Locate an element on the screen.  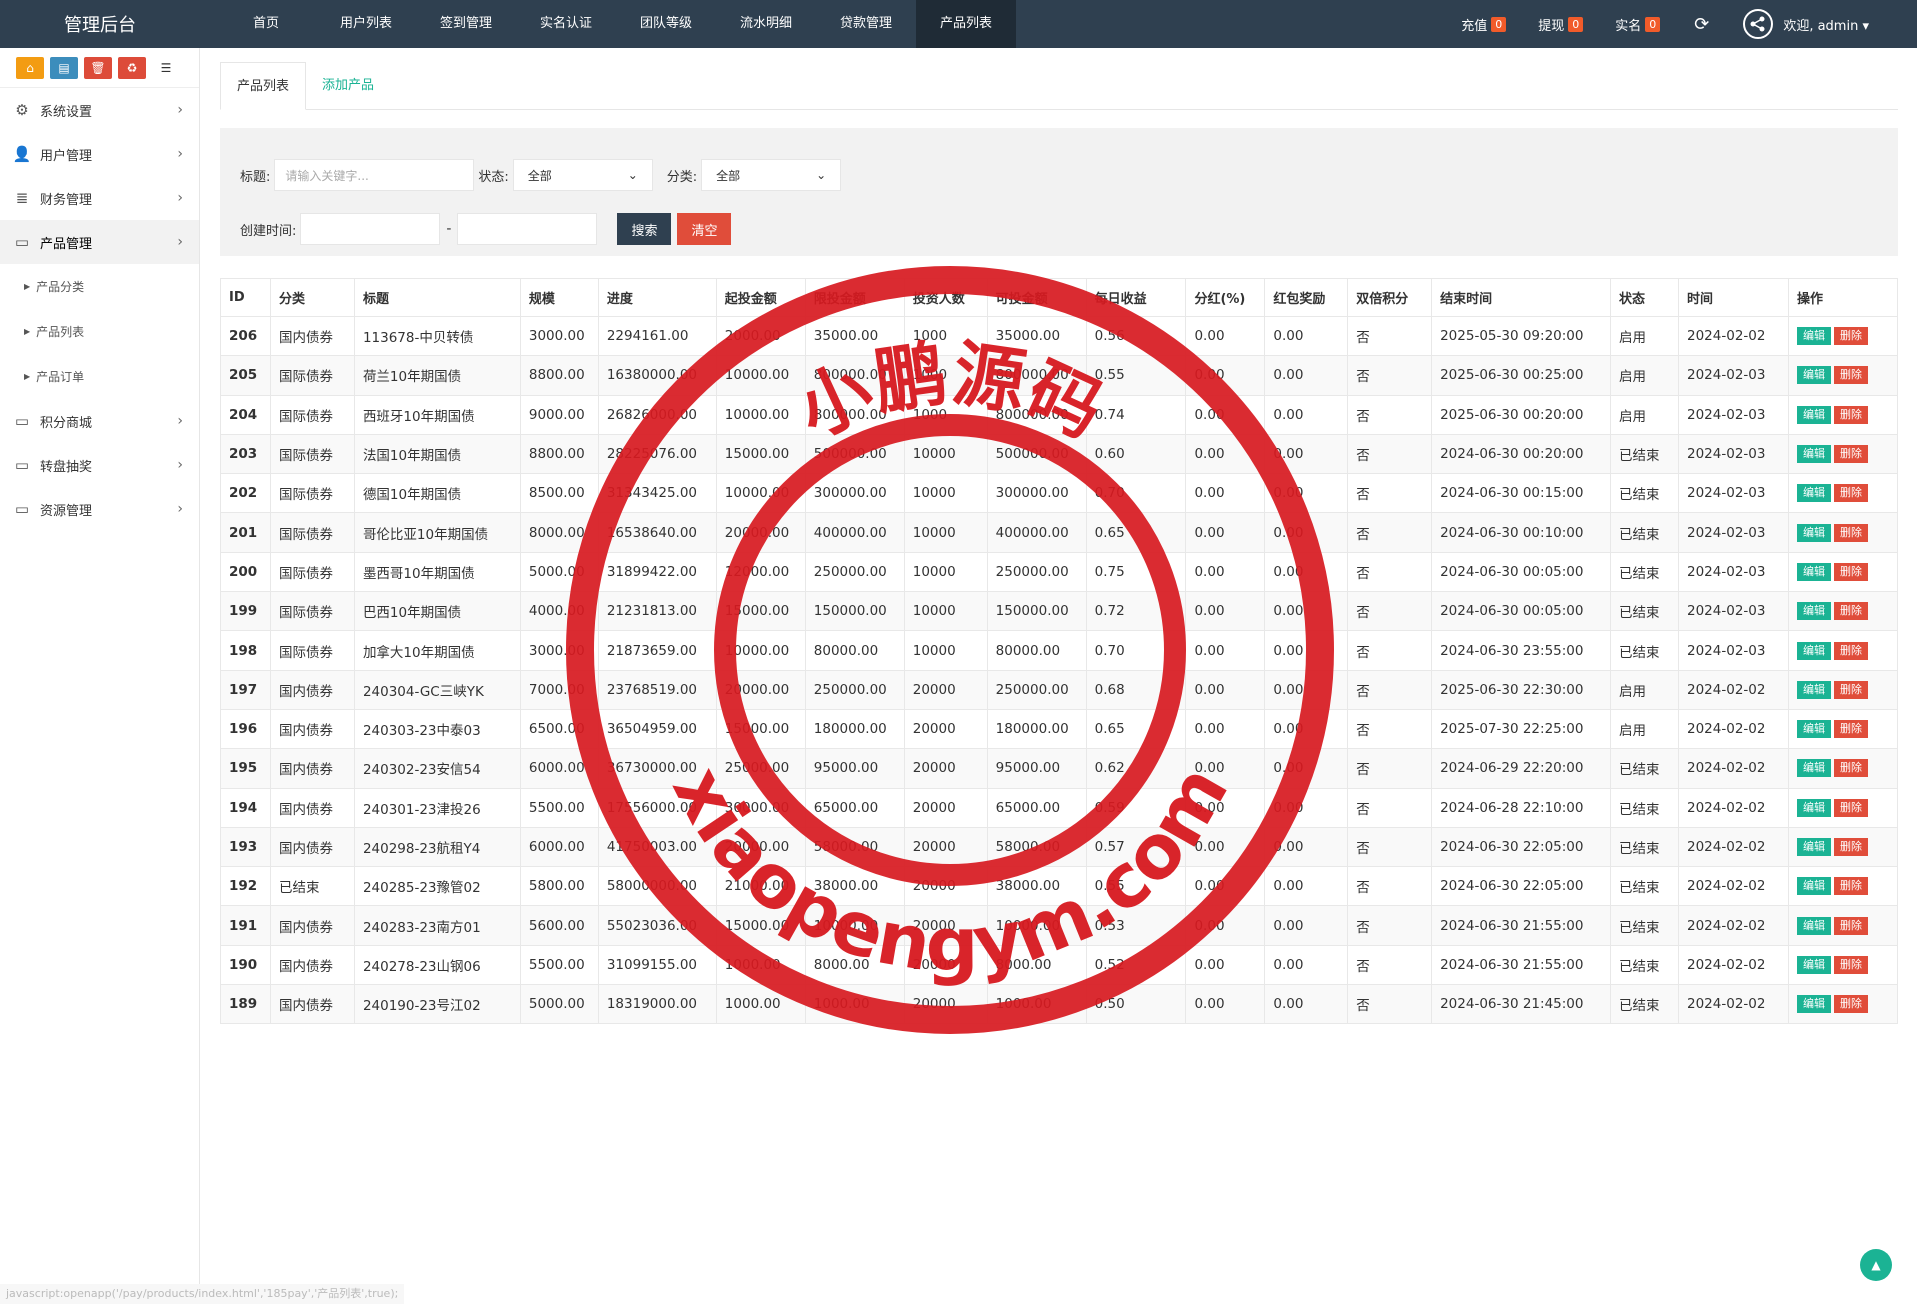
table-cell: 2024-06-30 00:05:00 is located at coordinates (1521, 611).